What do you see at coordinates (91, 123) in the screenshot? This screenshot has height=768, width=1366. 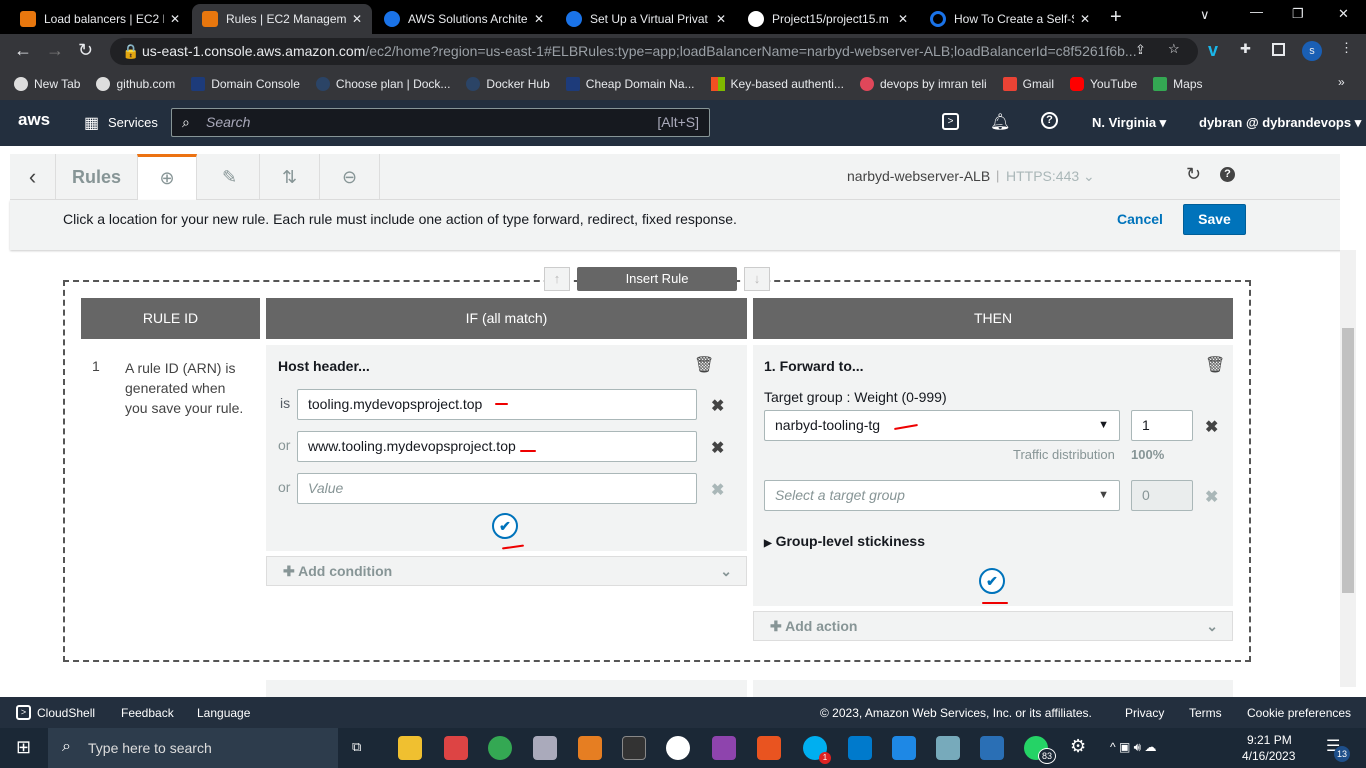 I see `services-grid-icon: ▦` at bounding box center [91, 123].